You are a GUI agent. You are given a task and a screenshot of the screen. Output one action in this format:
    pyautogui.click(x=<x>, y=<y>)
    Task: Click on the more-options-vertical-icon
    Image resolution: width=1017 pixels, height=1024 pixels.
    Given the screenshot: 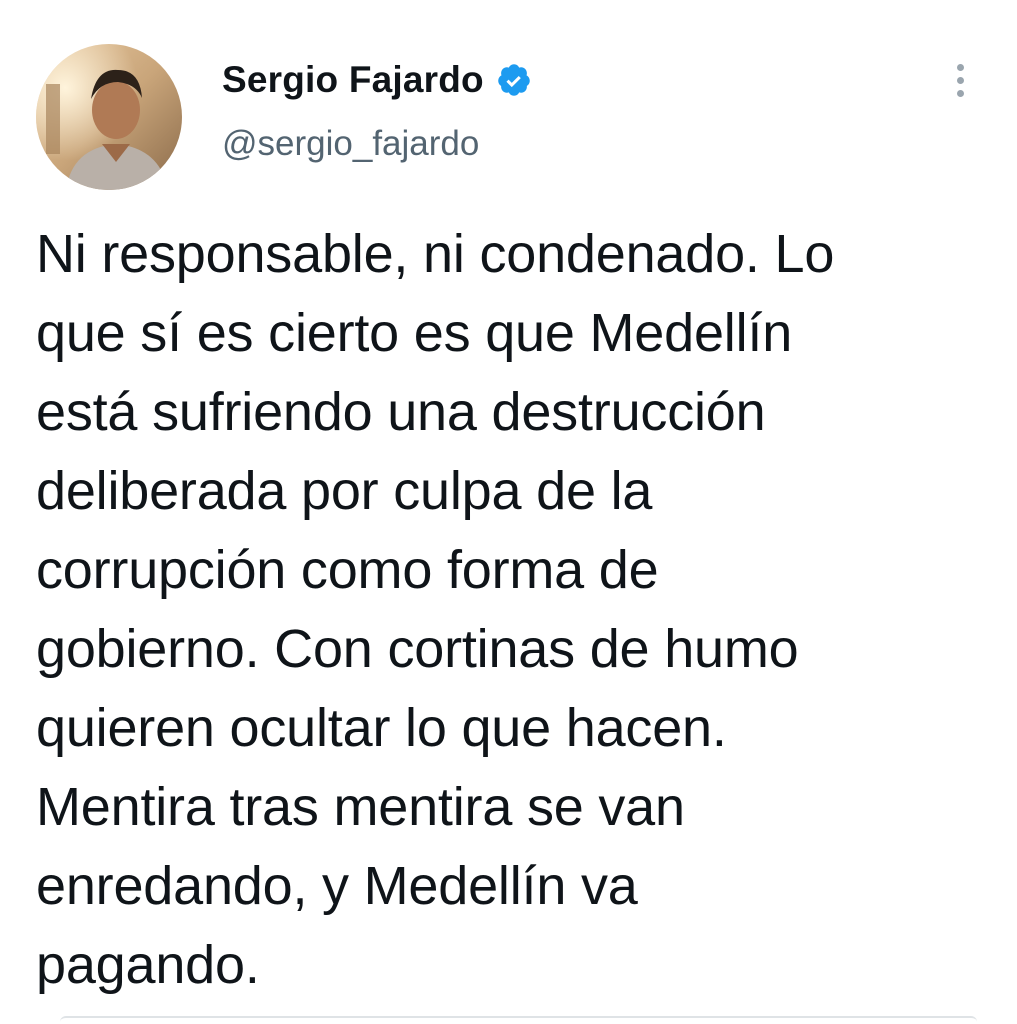 What is the action you would take?
    pyautogui.click(x=960, y=80)
    